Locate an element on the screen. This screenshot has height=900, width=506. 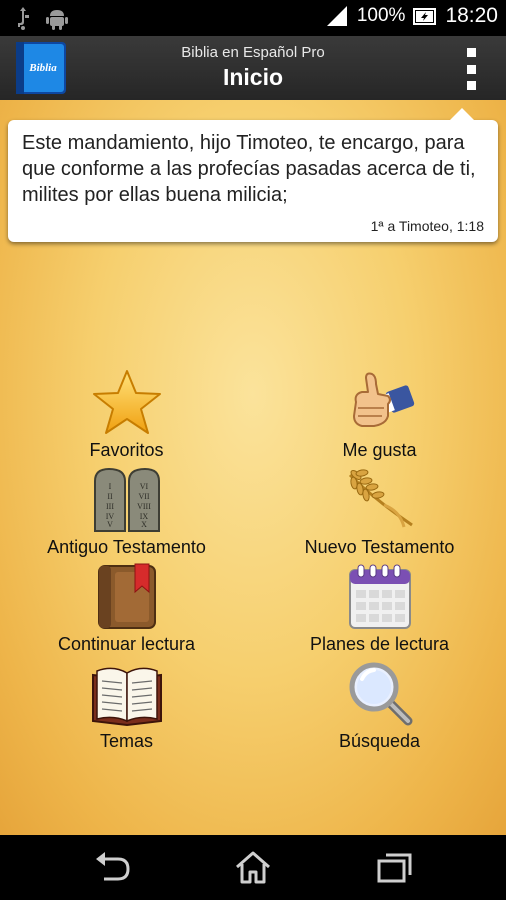
tablet-numeral: I is located at coordinates (109, 486).